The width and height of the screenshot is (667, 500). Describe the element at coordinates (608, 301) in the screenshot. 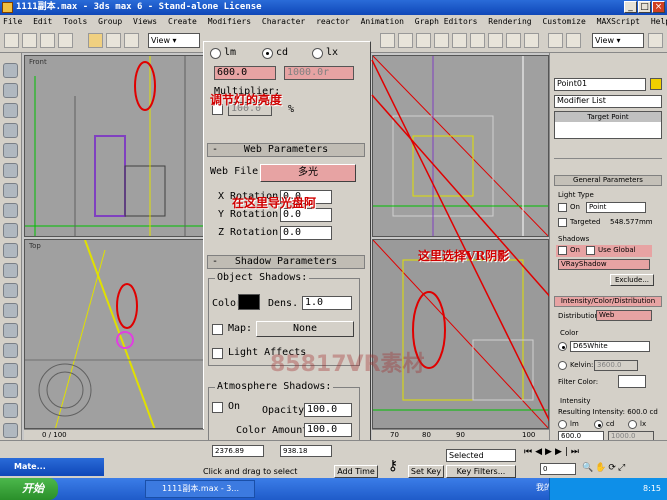

I see `intensity-color-distribution-rollout: Intensity/Color/Distribution` at that location.